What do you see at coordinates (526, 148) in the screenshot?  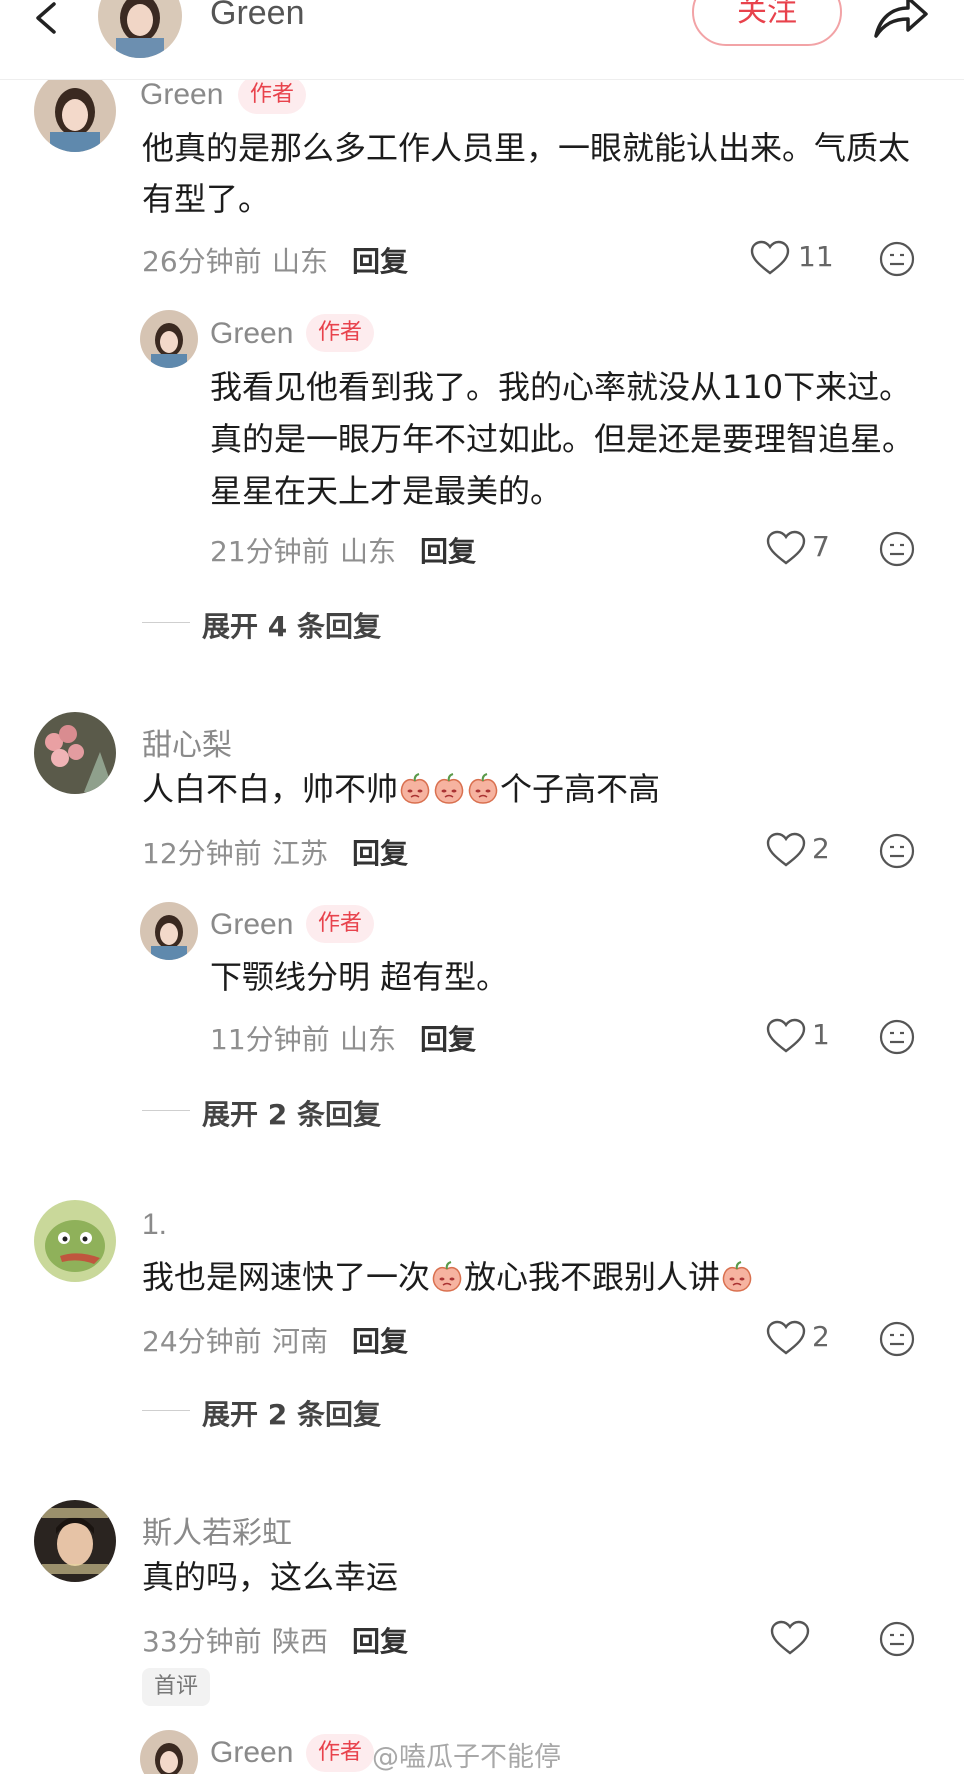 I see `comment-text-line: 他真的是那么多工作人员里，一眼就能认出来。气质太` at bounding box center [526, 148].